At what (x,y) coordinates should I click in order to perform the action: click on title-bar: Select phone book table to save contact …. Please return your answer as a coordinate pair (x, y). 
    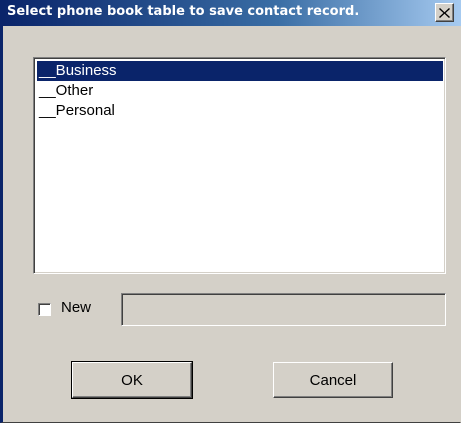
    Looking at the image, I should click on (232, 13).